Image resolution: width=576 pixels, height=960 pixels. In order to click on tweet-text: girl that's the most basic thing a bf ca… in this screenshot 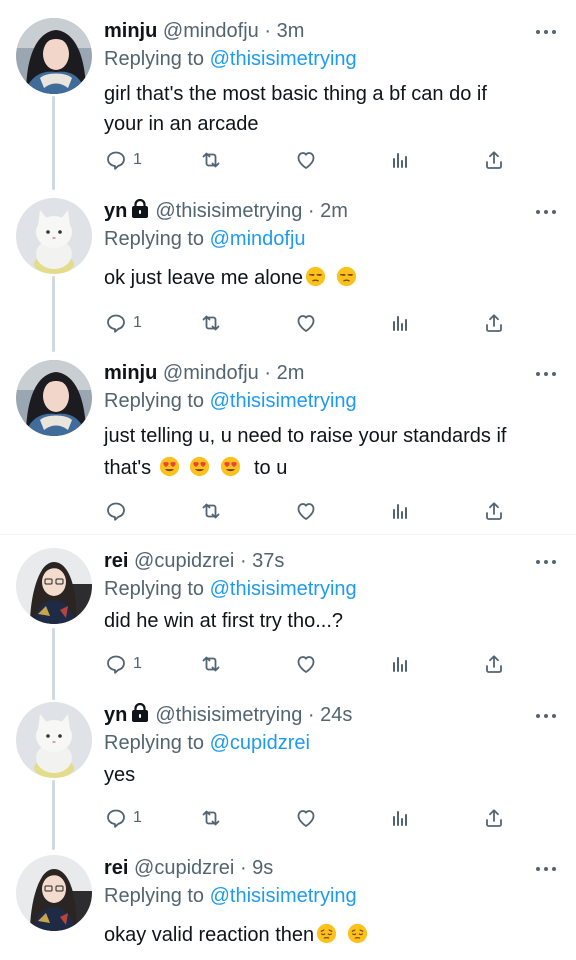, I will do `click(330, 109)`.